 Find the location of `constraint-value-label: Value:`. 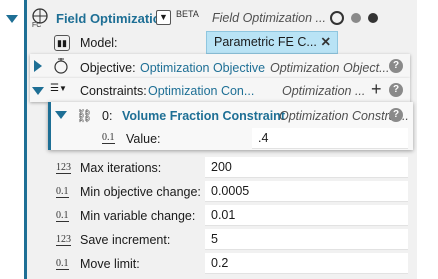

constraint-value-label: Value: is located at coordinates (143, 139).